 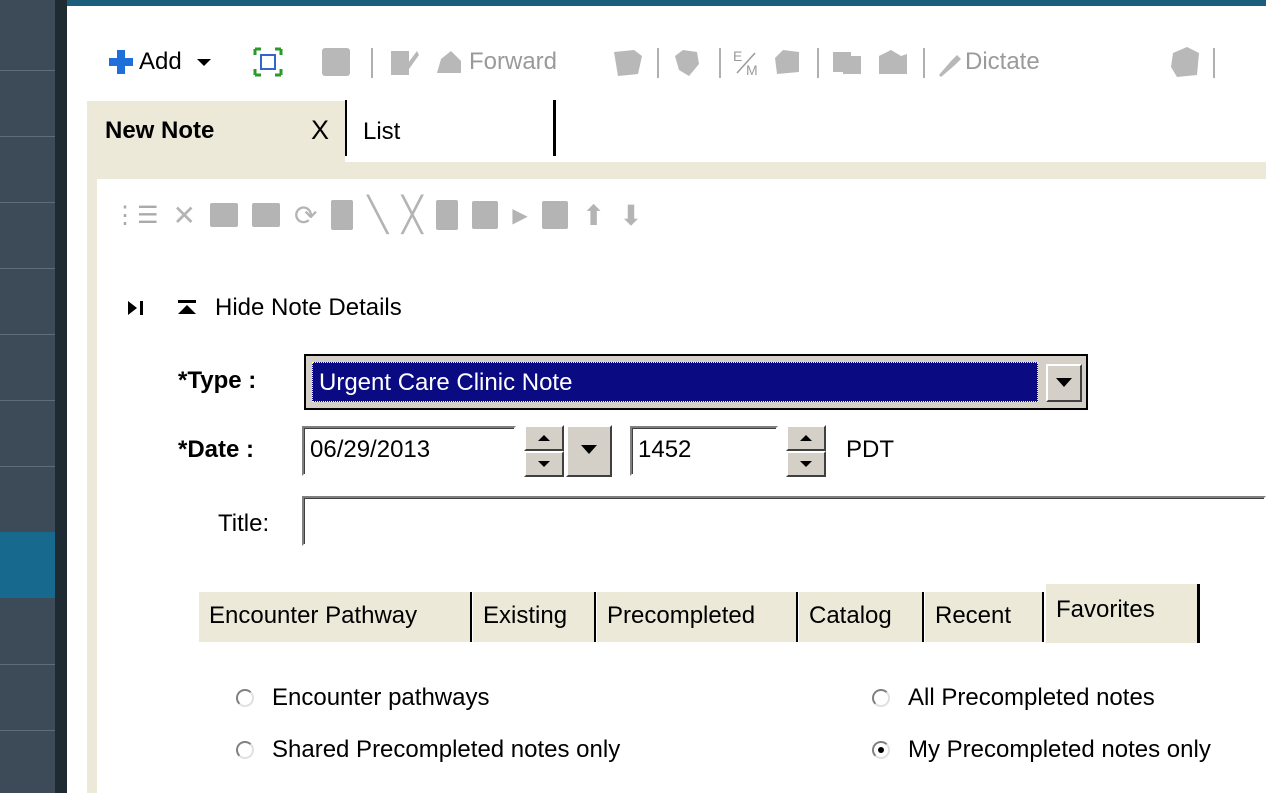 What do you see at coordinates (450, 128) in the screenshot?
I see `tab-list: List` at bounding box center [450, 128].